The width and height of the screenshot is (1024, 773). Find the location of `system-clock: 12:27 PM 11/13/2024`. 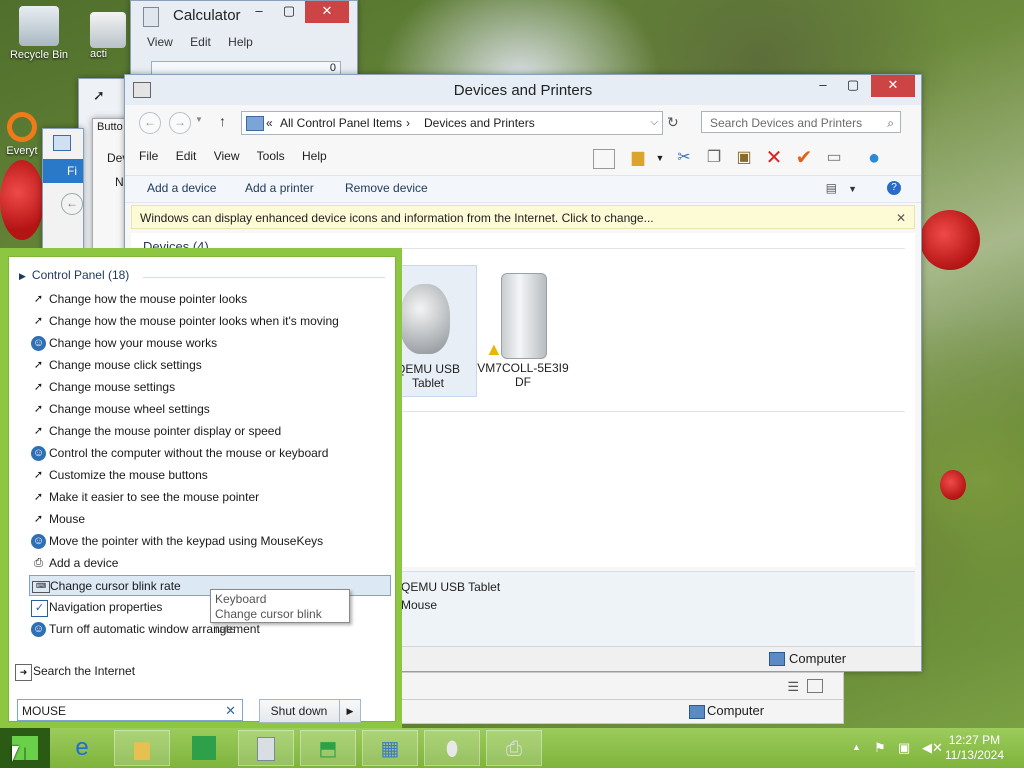

system-clock: 12:27 PM 11/13/2024 is located at coordinates (974, 748).